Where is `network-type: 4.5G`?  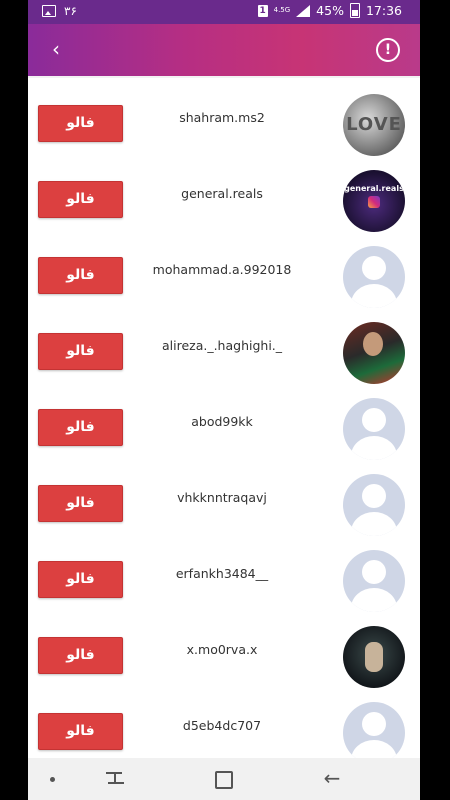
network-type: 4.5G is located at coordinates (282, 10).